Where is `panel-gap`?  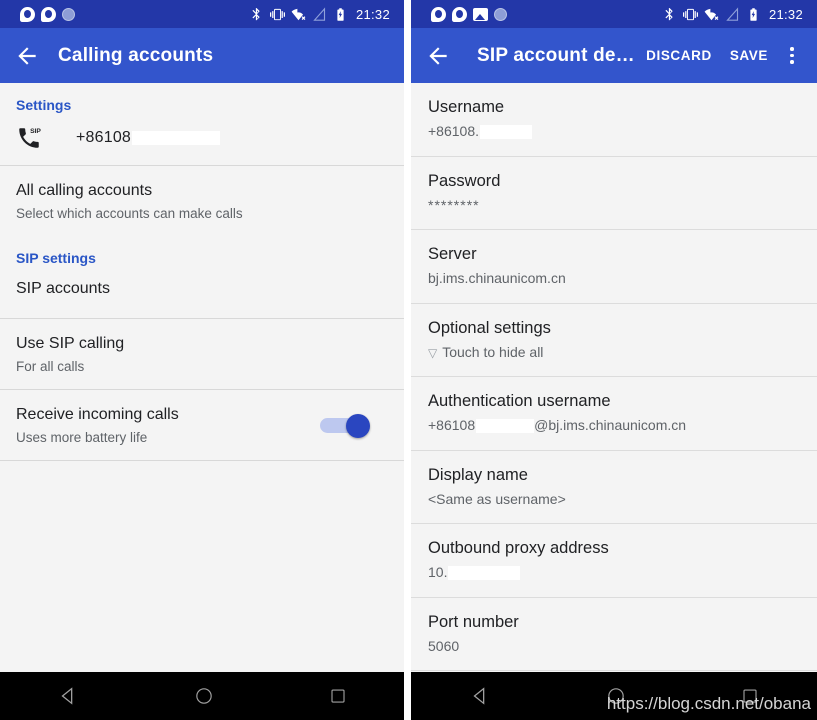
panel-gap is located at coordinates (407, 360).